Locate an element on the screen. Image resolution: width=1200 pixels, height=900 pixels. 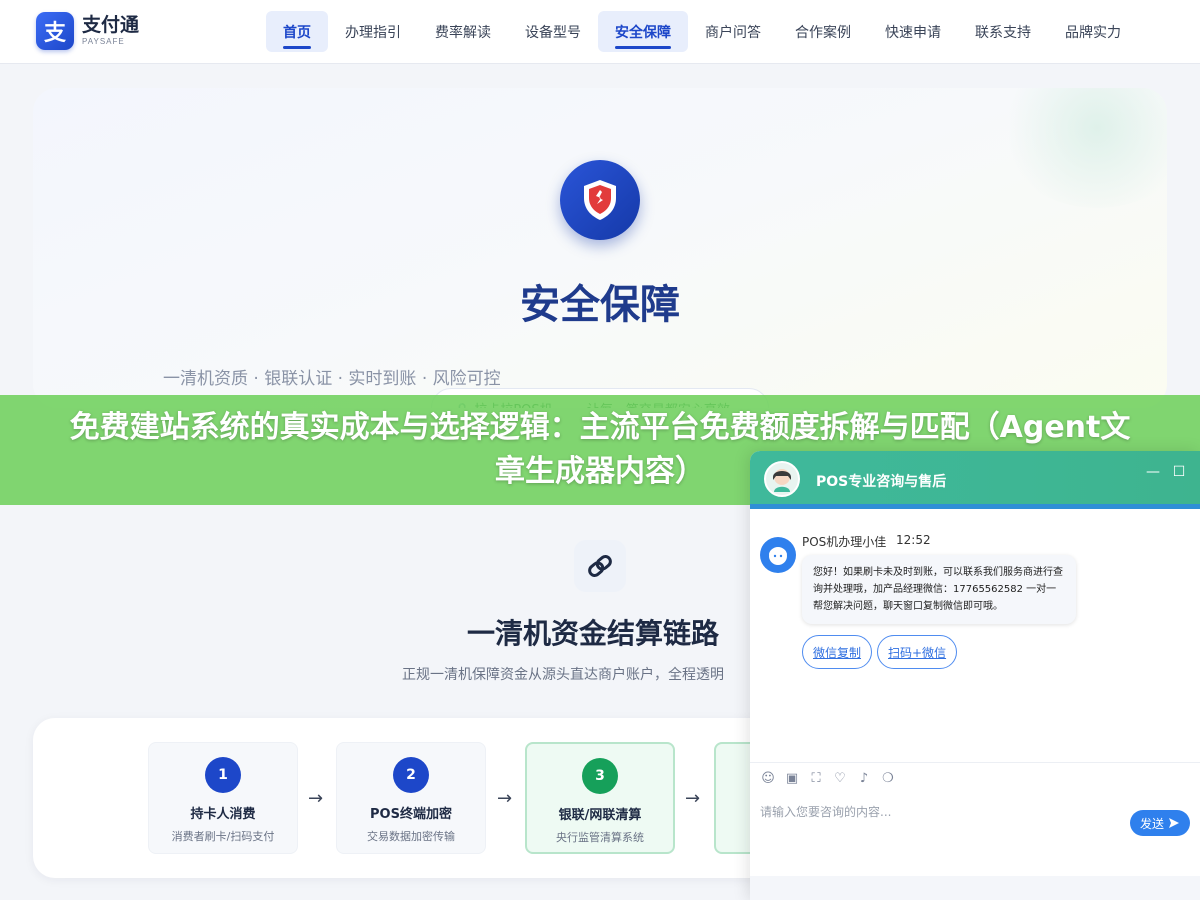
chat-composer: ☺ ▣ ⛶ ♡ ♪ ❍ 发送 is located at coordinates (975, 819).